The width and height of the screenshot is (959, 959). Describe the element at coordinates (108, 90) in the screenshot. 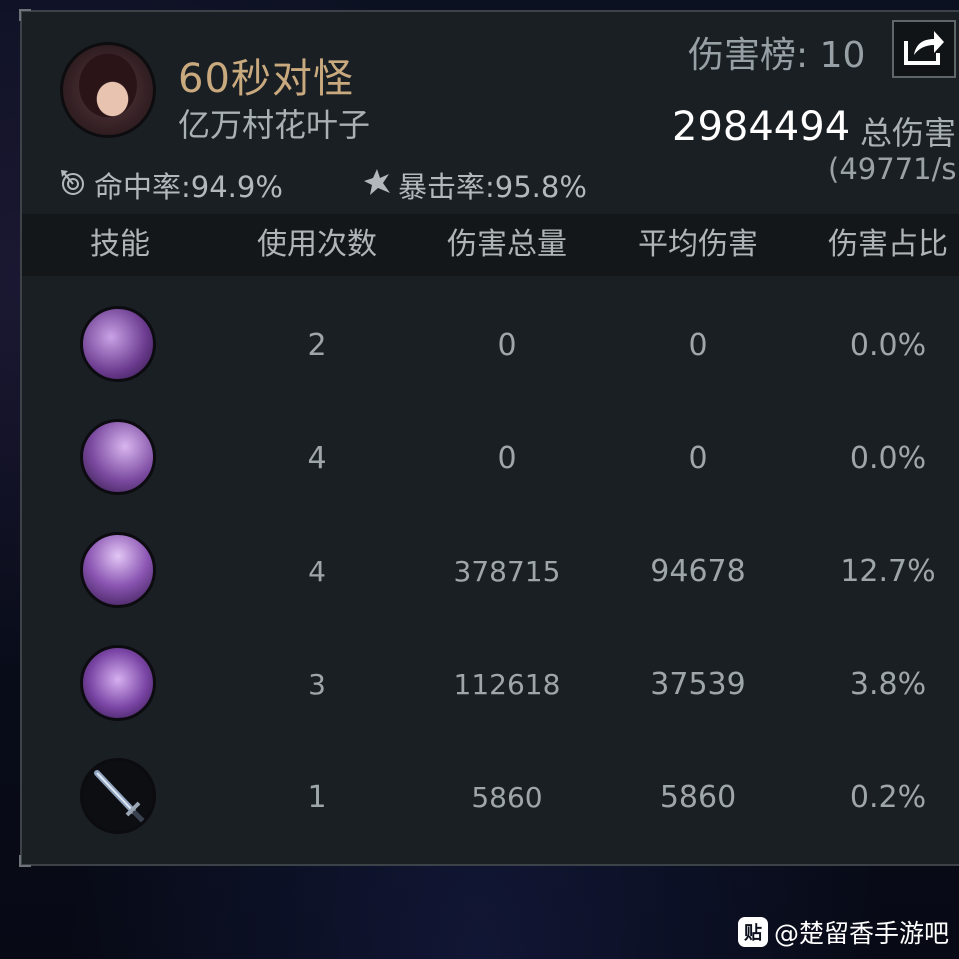

I see `player-avatar` at that location.